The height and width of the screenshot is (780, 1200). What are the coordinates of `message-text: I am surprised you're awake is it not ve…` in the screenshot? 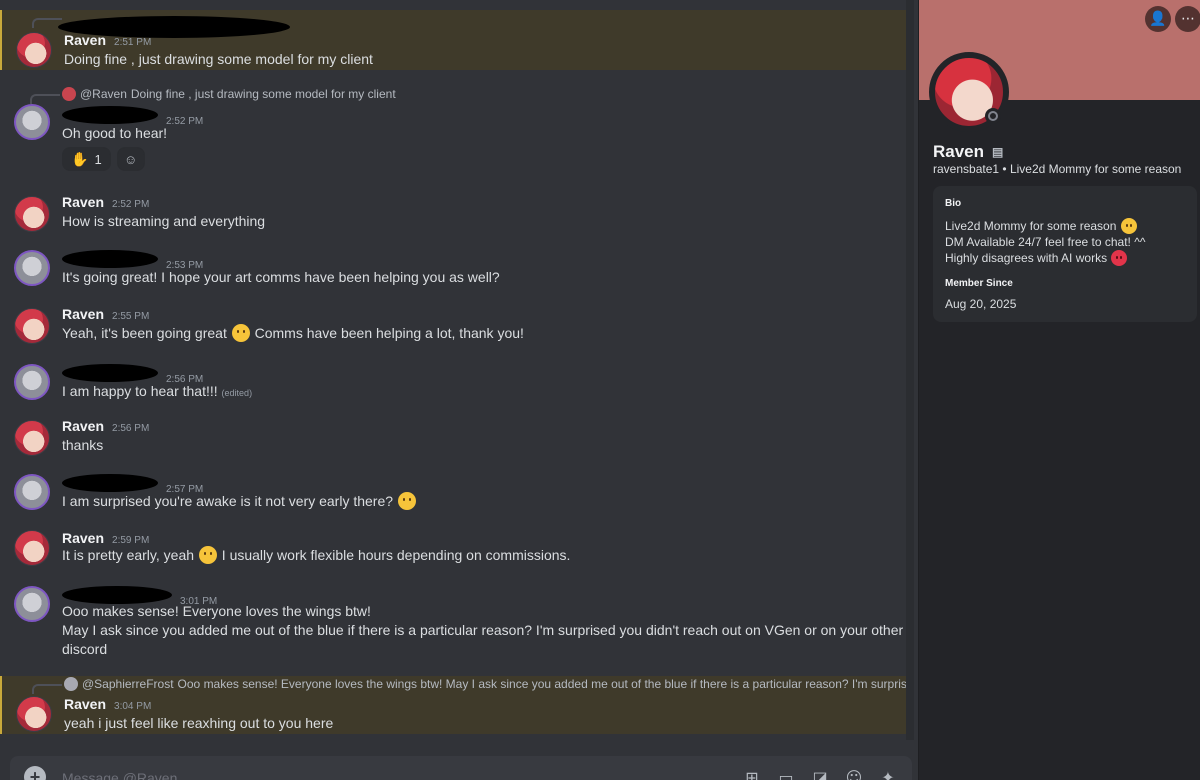 It's located at (239, 501).